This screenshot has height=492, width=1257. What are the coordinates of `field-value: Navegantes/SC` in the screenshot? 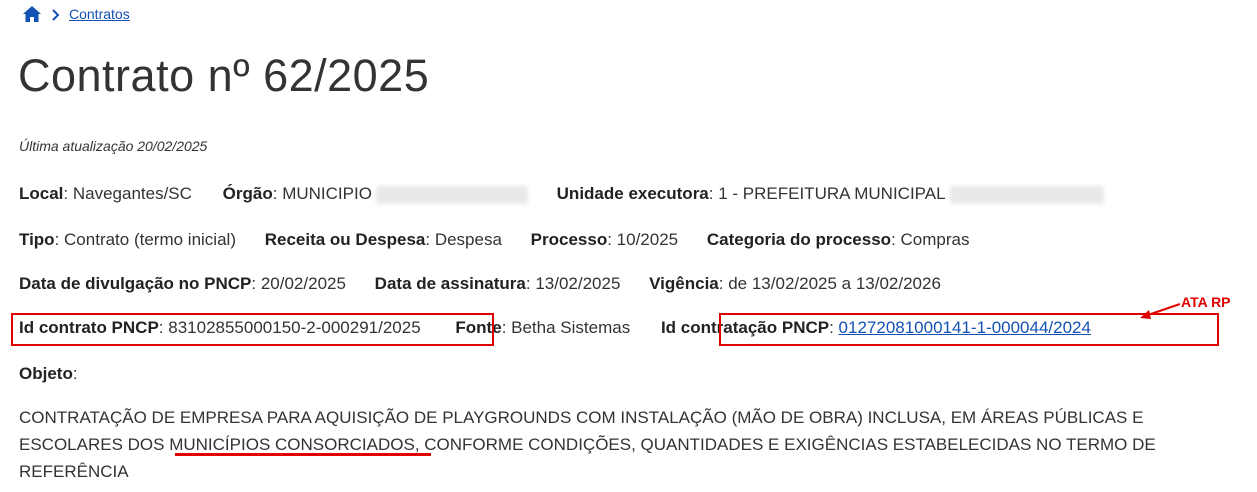 It's located at (132, 193).